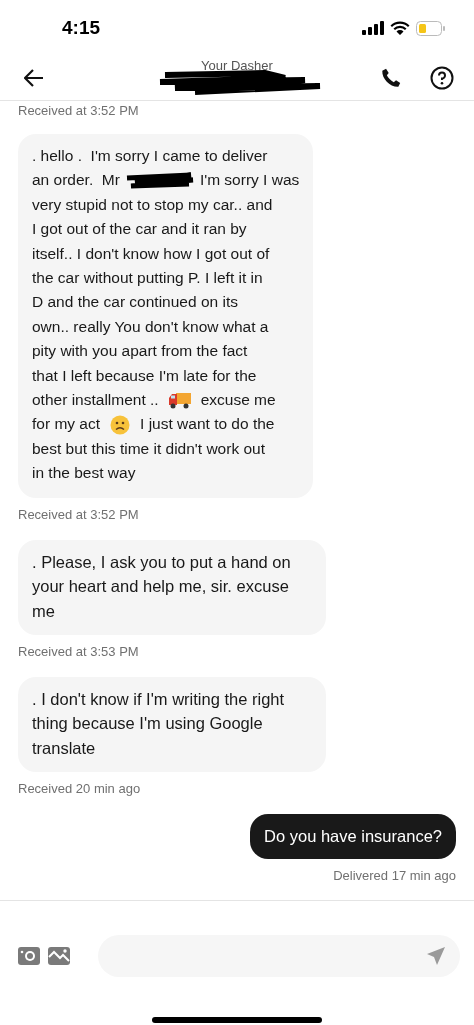  Describe the element at coordinates (95, 400) in the screenshot. I see `message-text: other installment ..` at that location.